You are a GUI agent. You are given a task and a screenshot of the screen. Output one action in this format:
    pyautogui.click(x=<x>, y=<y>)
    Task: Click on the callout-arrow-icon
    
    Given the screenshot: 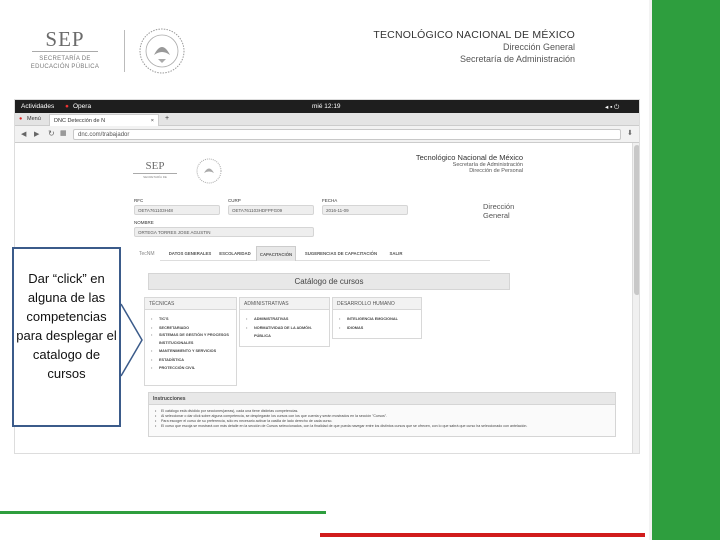 What is the action you would take?
    pyautogui.click(x=132, y=342)
    